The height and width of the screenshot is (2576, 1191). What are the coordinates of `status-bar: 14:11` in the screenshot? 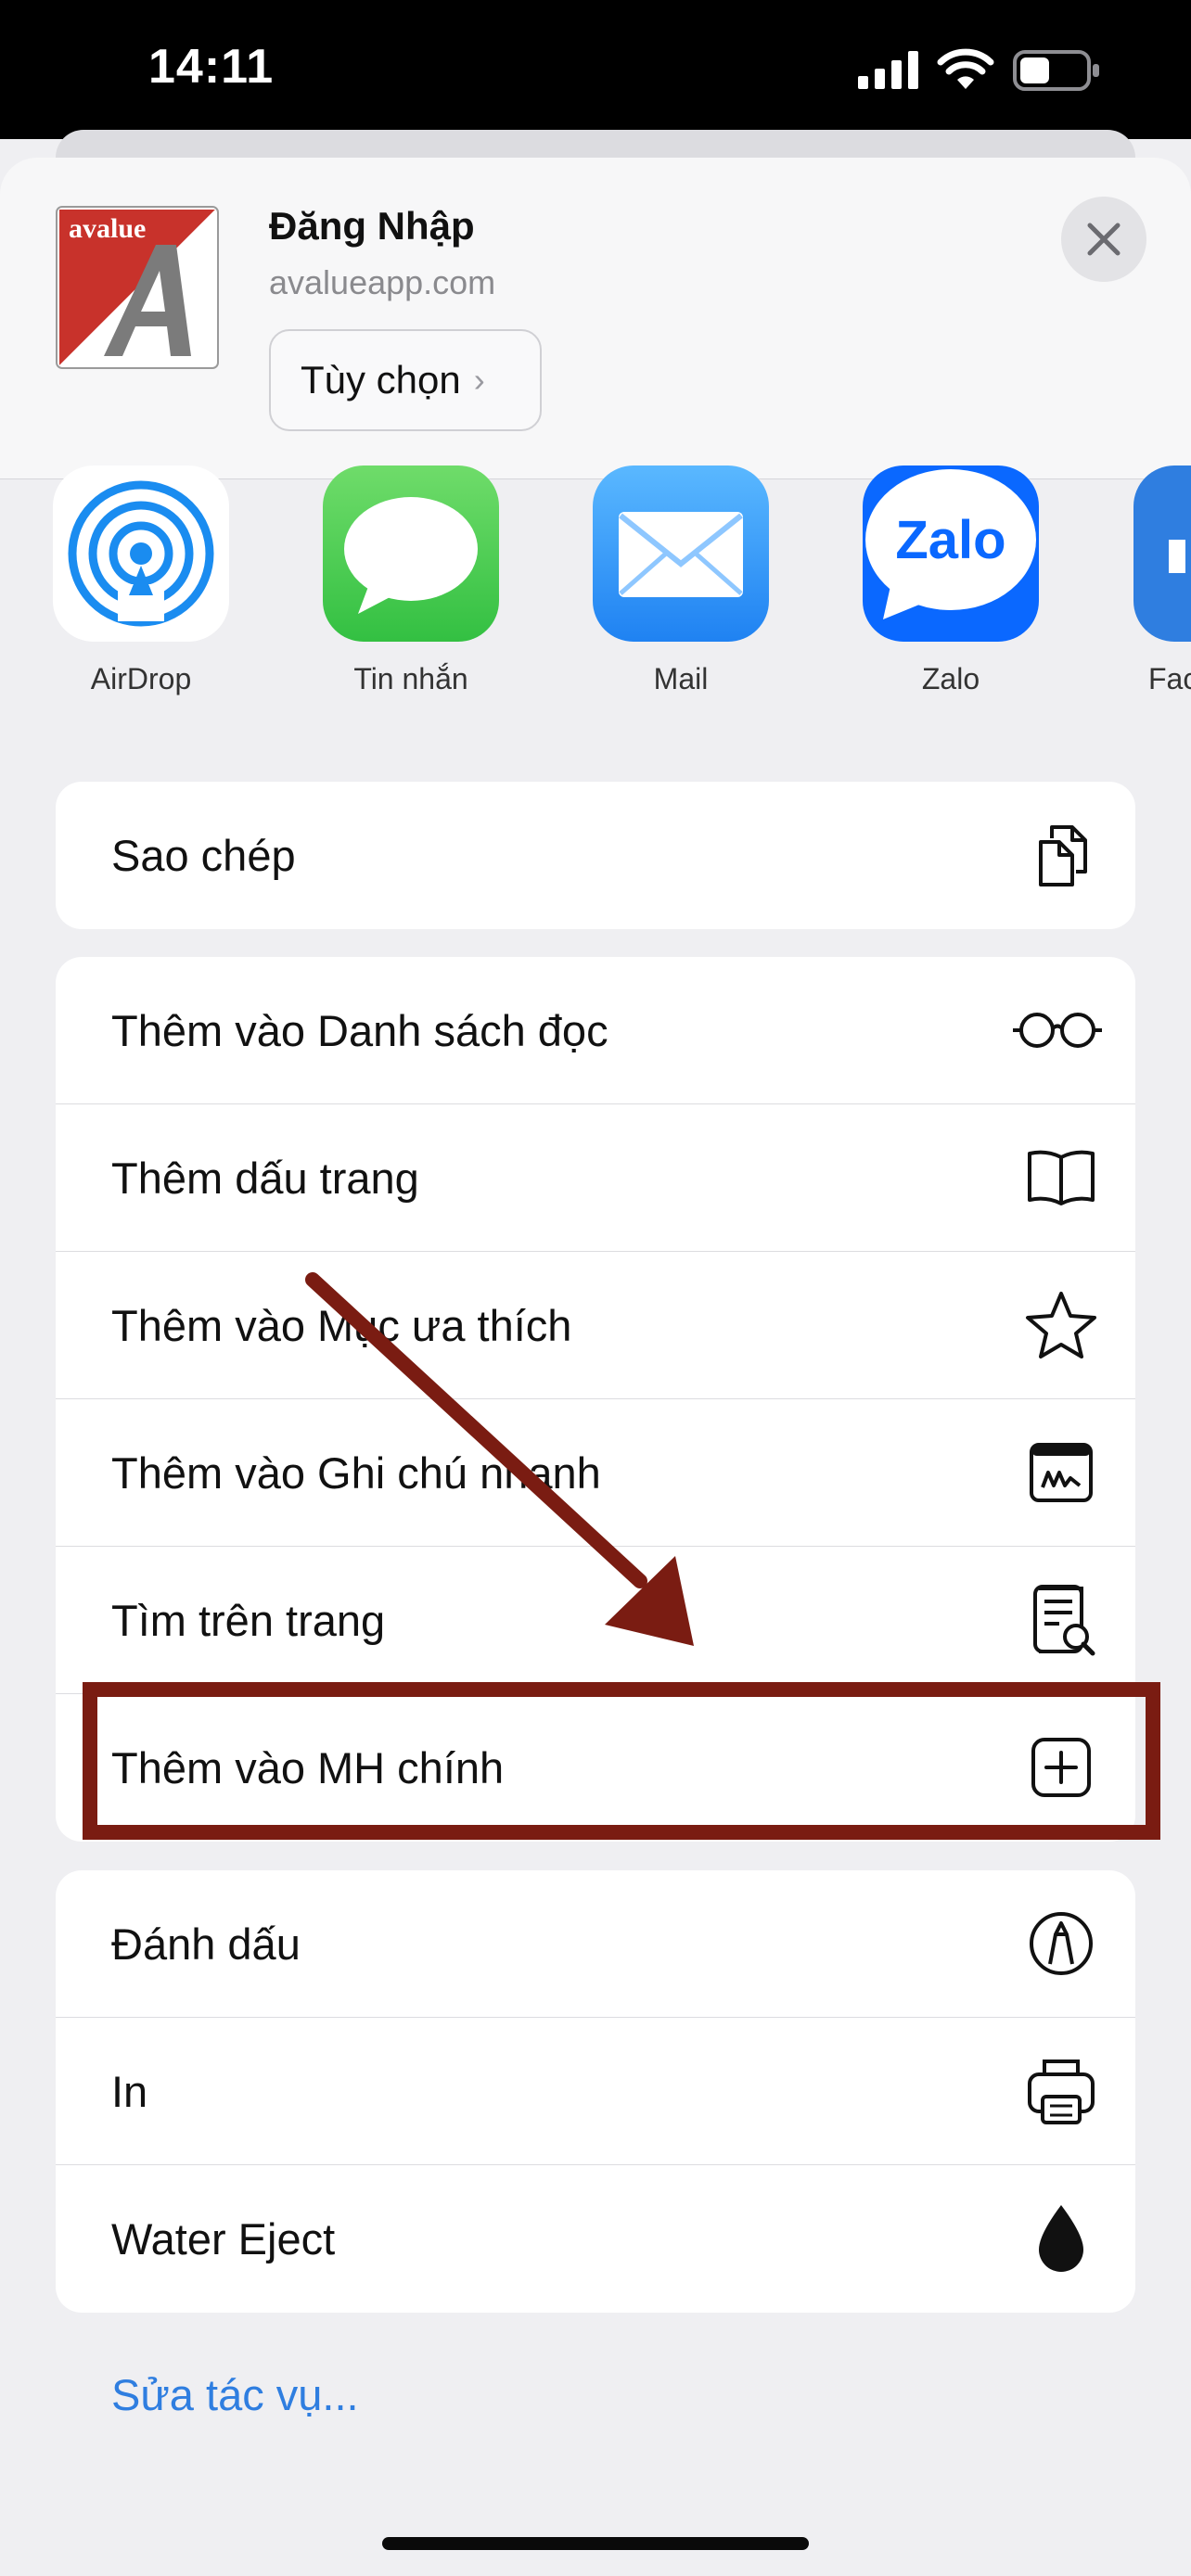 It's located at (595, 69).